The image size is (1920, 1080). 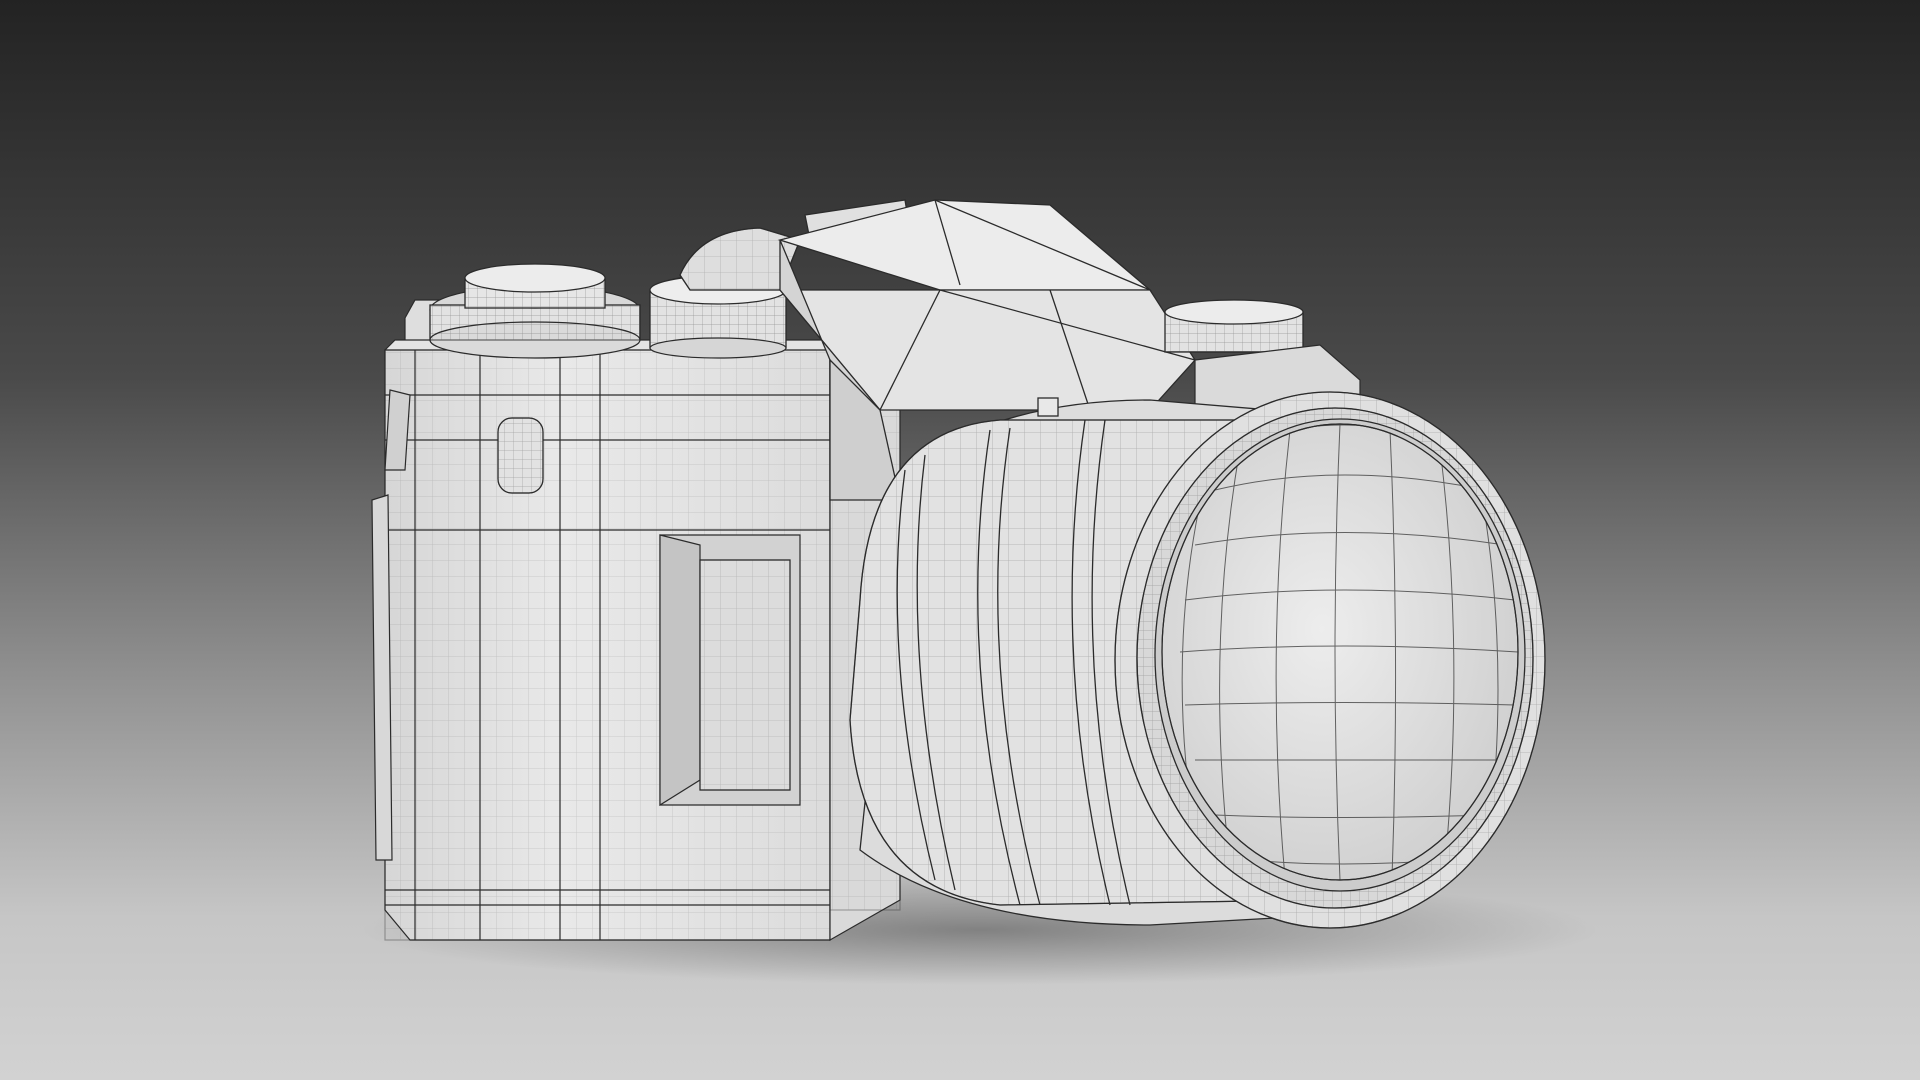 I want to click on lens-front-element, so click(x=1340, y=652).